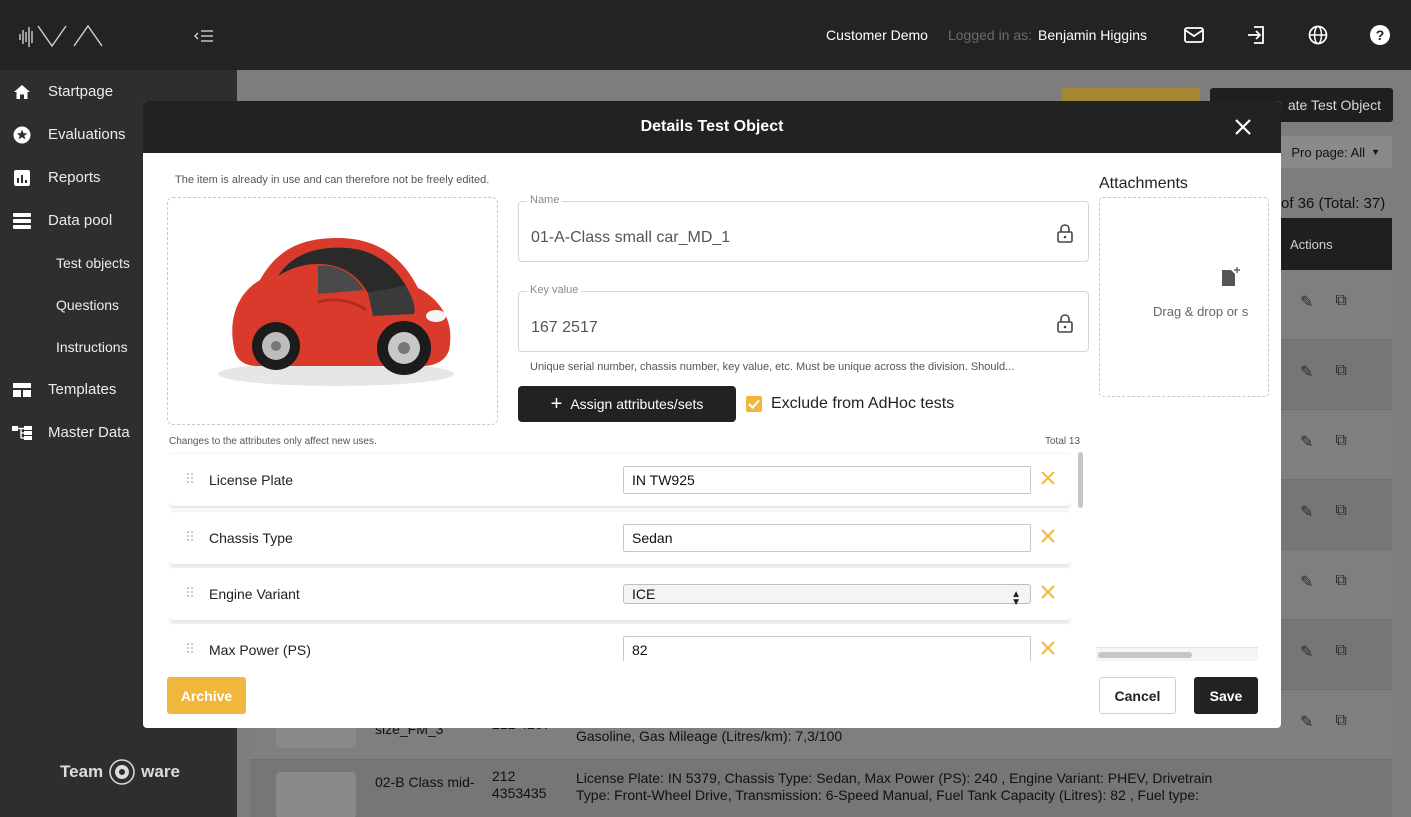 This screenshot has width=1411, height=817. Describe the element at coordinates (80, 220) in the screenshot. I see `sidebar-item-label: Data pool` at that location.